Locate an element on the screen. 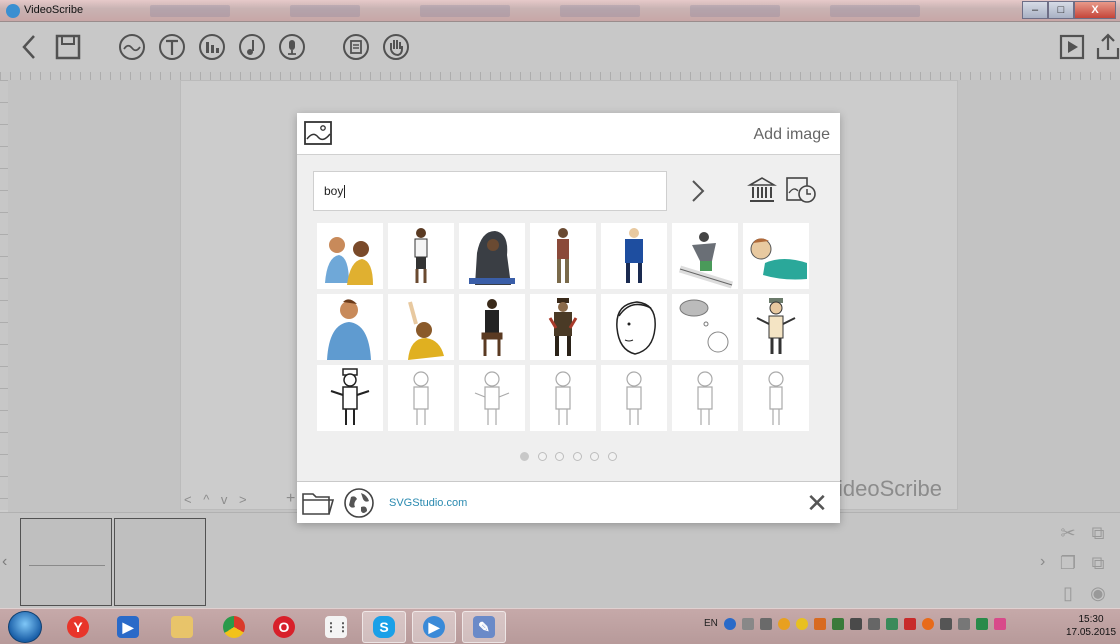 The width and height of the screenshot is (1120, 644). videoscribe-app-icon is located at coordinates (13, 11).